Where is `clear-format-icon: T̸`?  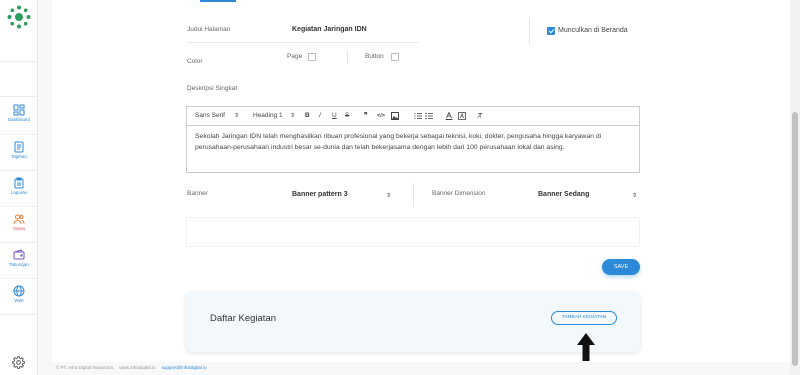
clear-format-icon: T̸ is located at coordinates (480, 116).